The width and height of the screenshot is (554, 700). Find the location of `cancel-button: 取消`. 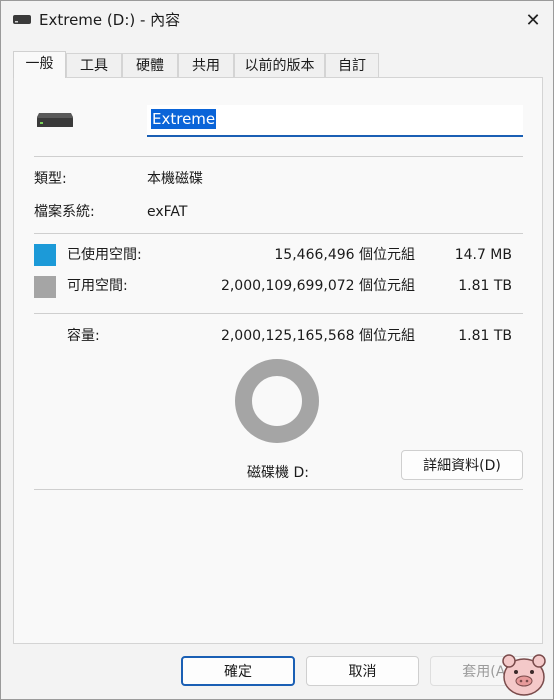

cancel-button: 取消 is located at coordinates (362, 671).